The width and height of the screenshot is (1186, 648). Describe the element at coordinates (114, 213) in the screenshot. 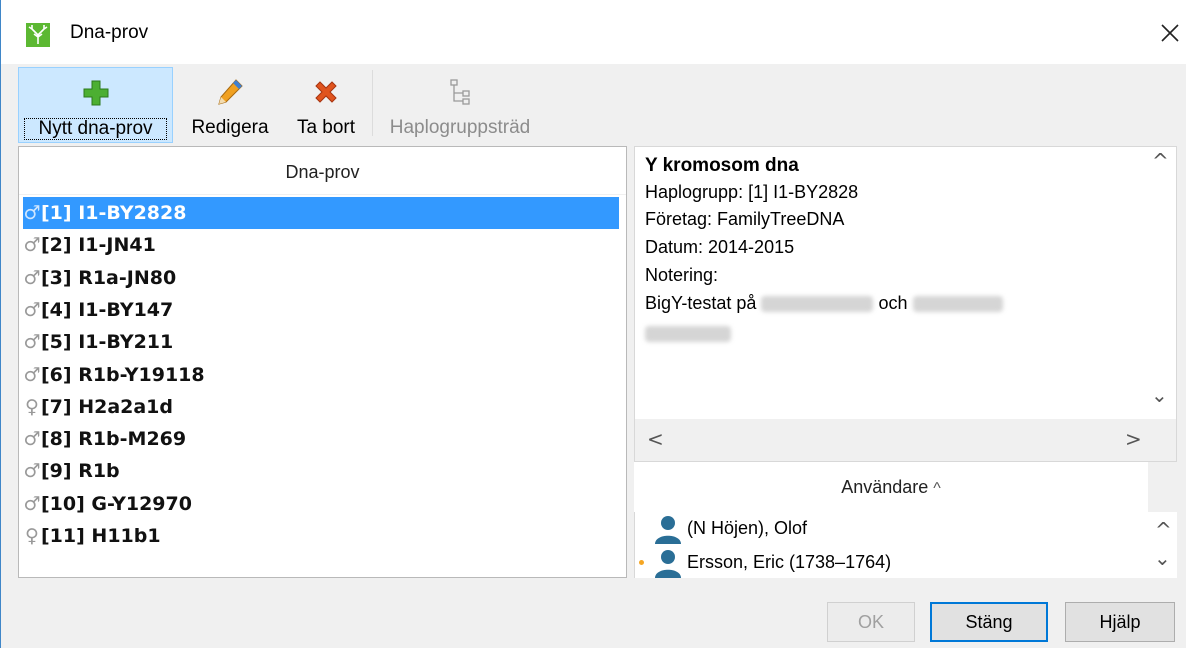

I see `list-item-label: [1] I1-BY2828` at that location.